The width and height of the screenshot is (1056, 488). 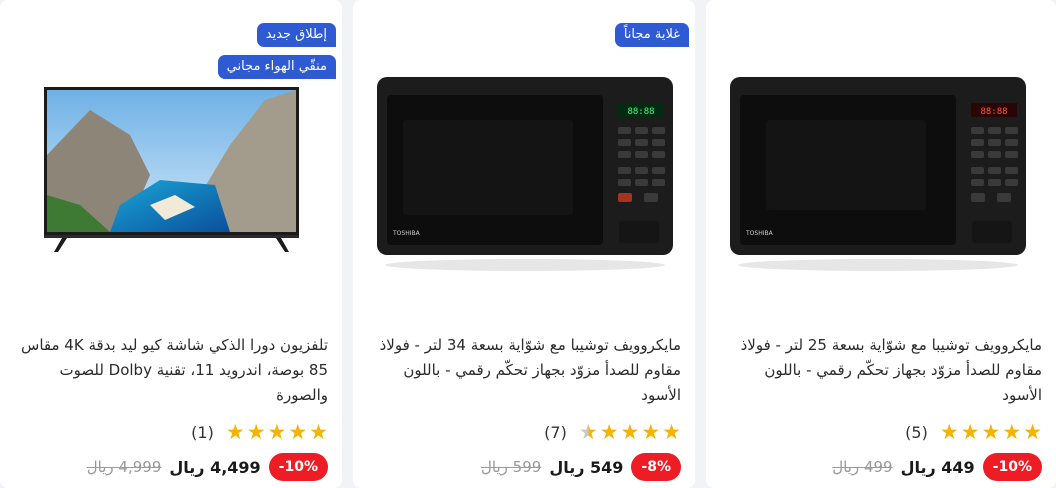 I want to click on star-half-icon: ★, so click(x=588, y=432).